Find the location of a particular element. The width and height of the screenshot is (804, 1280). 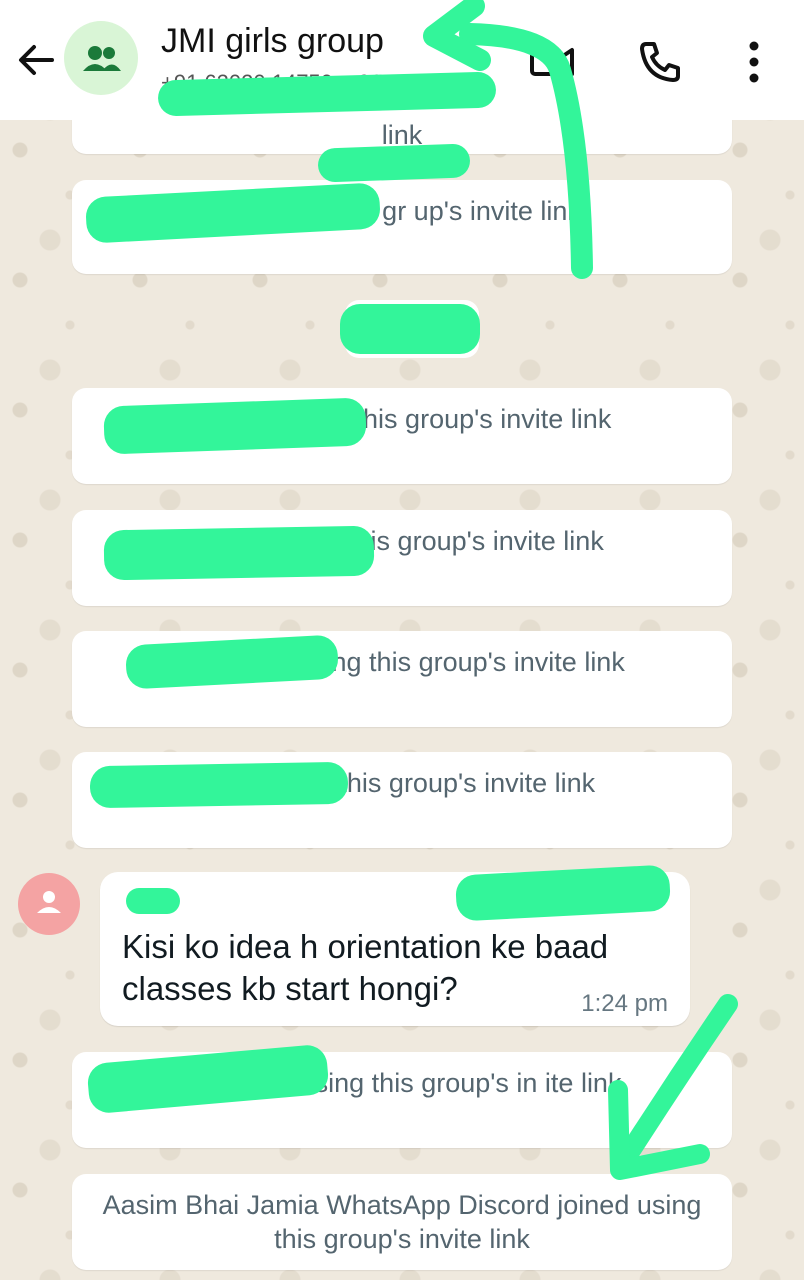

group-title: JMI girls group is located at coordinates (272, 41).